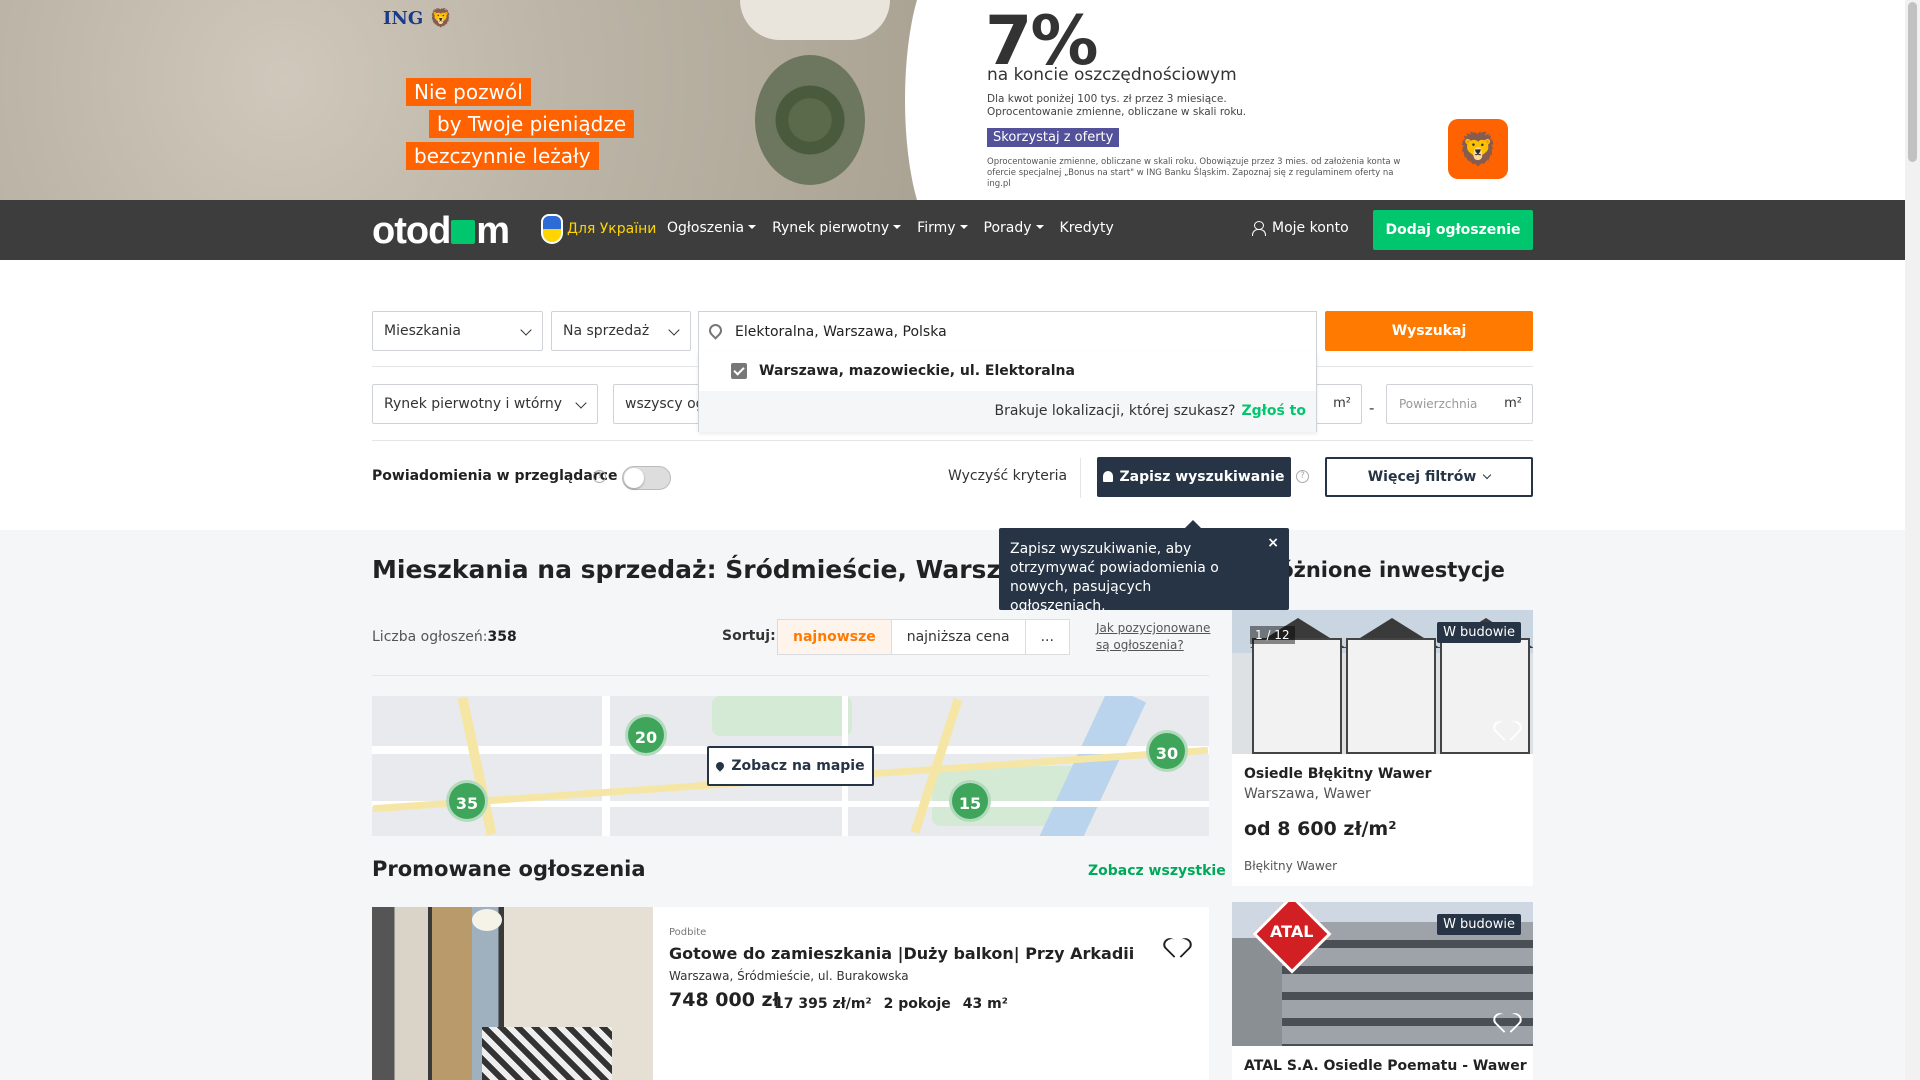  What do you see at coordinates (835, 637) in the screenshot?
I see `sort-newest: najnowsze` at bounding box center [835, 637].